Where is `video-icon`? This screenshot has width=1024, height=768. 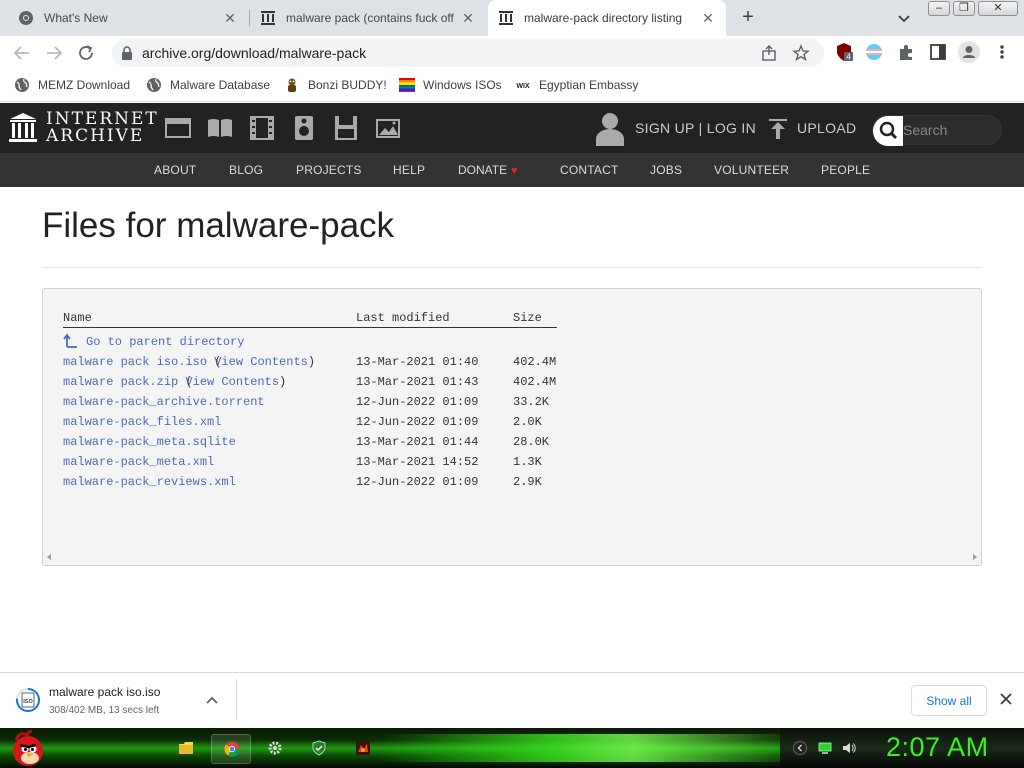 video-icon is located at coordinates (262, 128).